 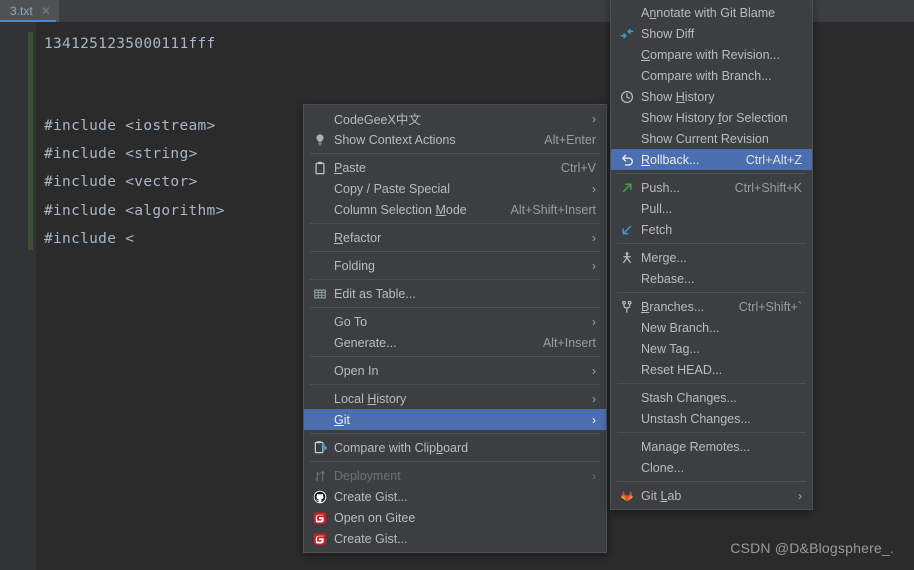 What do you see at coordinates (627, 188) in the screenshot?
I see `push-icon` at bounding box center [627, 188].